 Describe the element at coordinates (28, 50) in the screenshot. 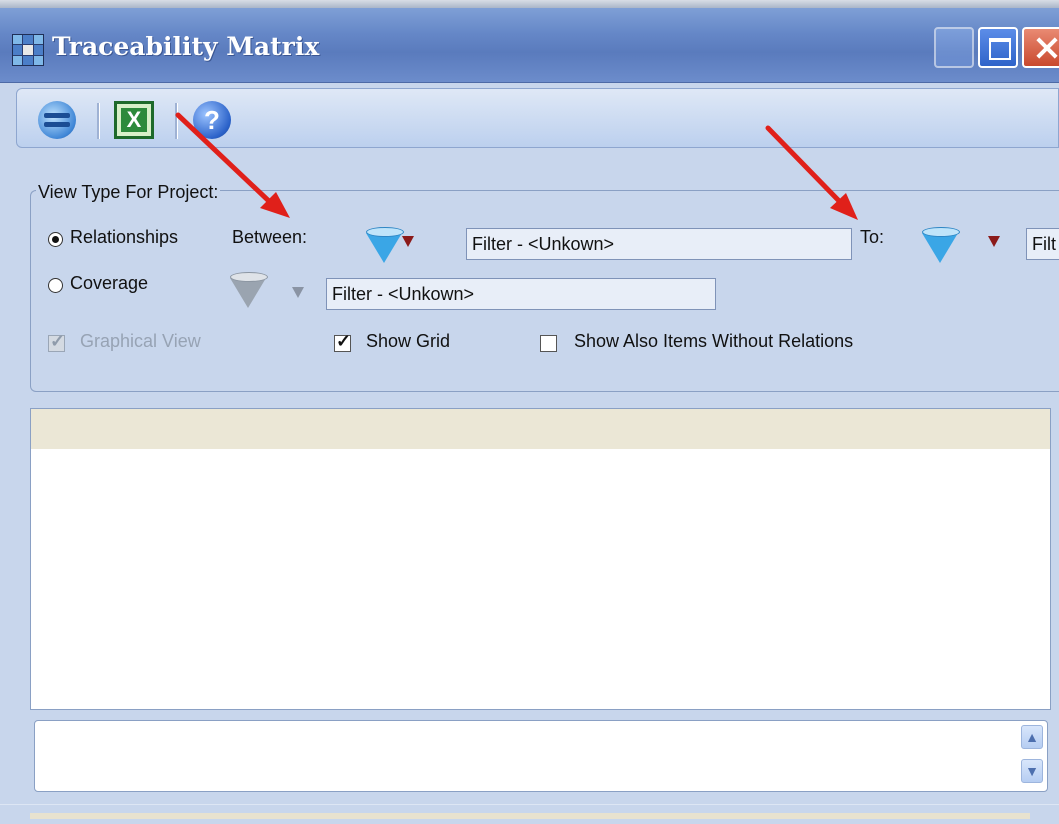

I see `traceability-app-icon` at that location.